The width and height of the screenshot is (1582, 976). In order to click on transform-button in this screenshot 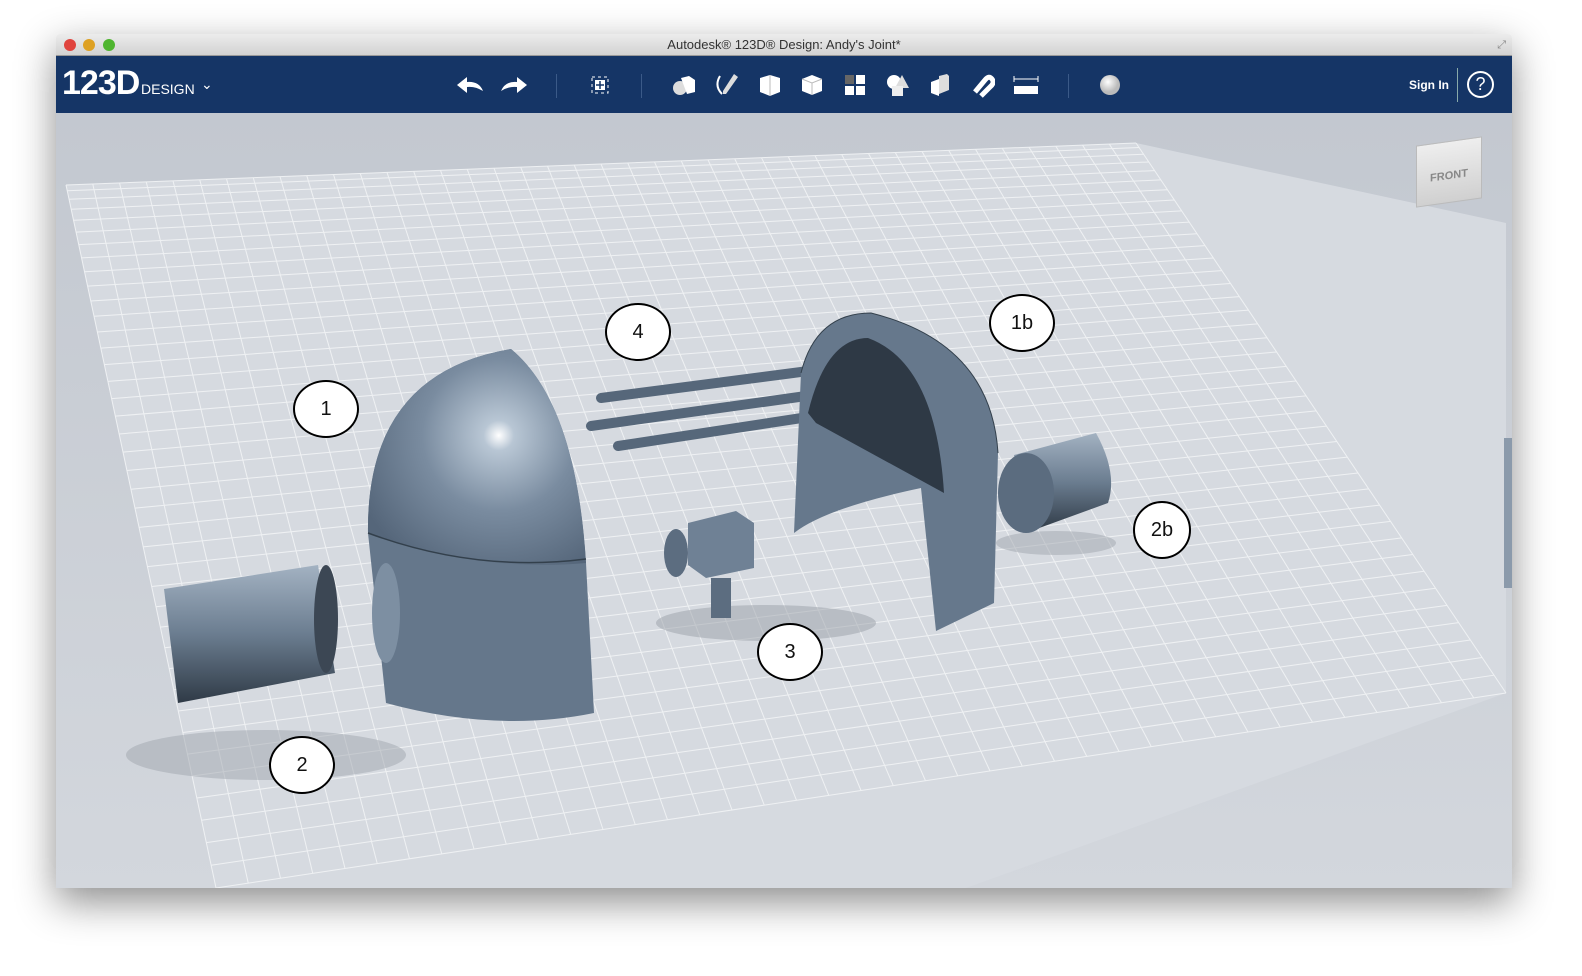, I will do `click(600, 85)`.